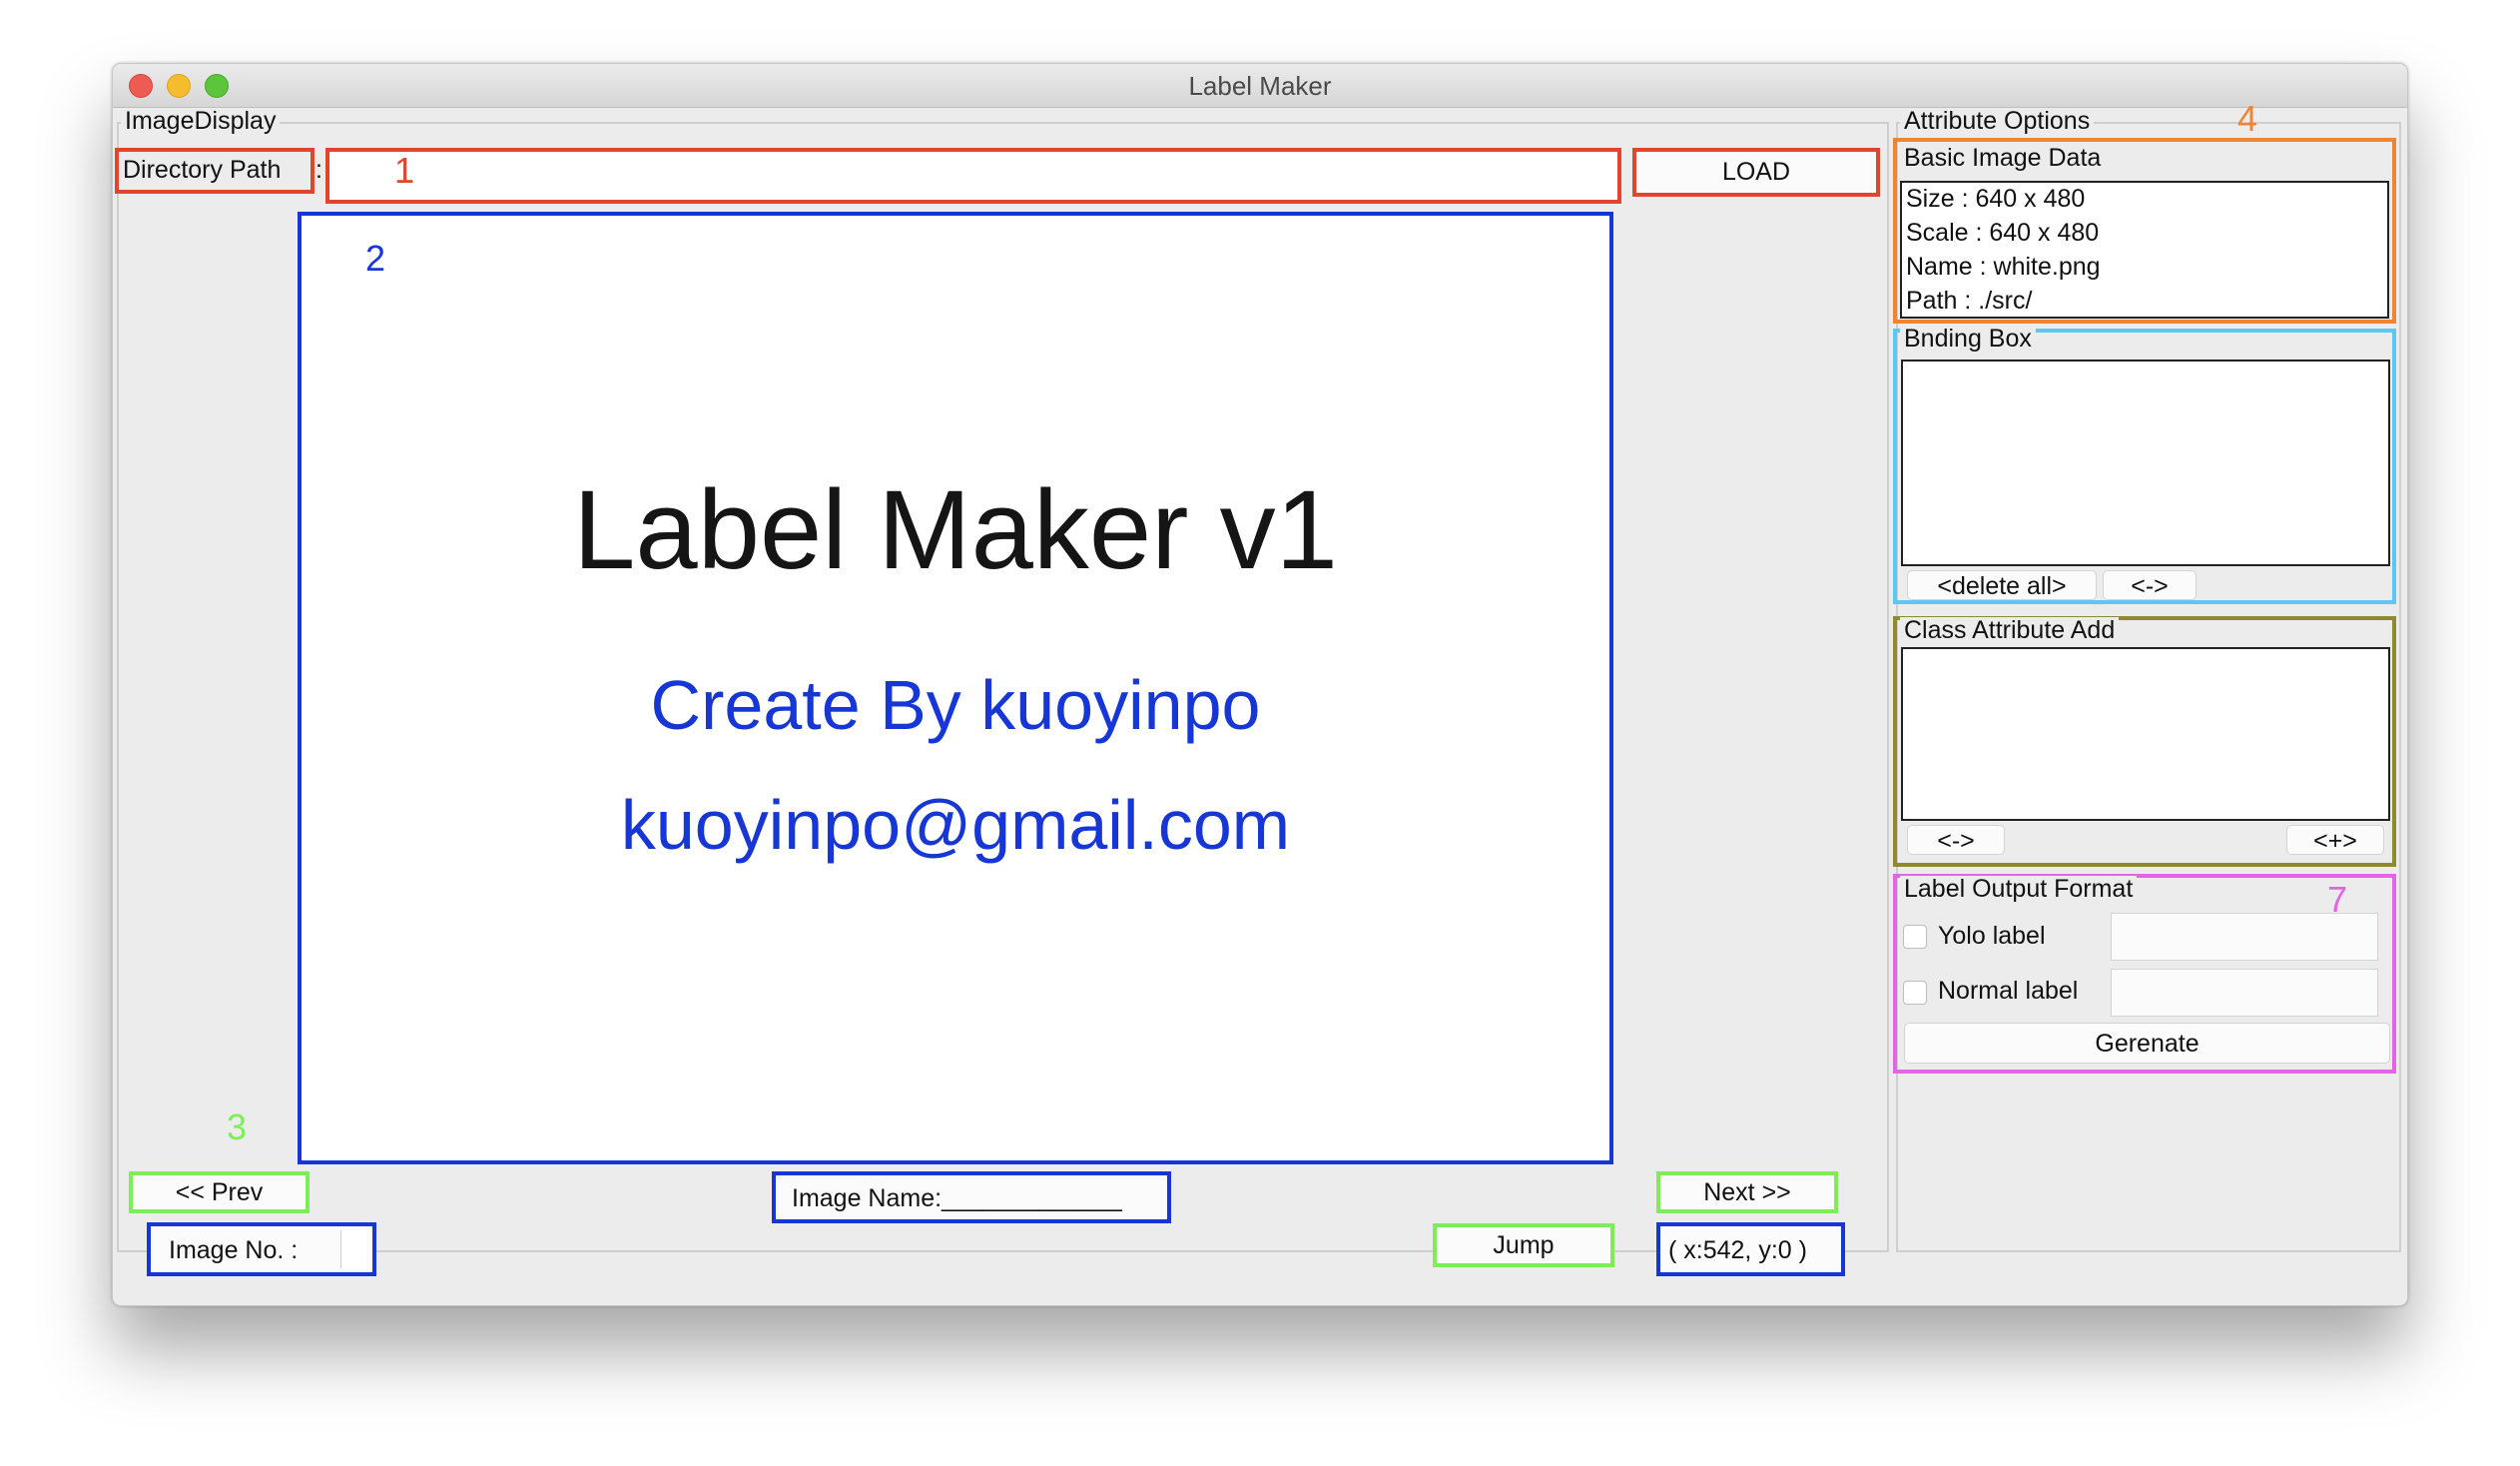 The height and width of the screenshot is (1466, 2520). What do you see at coordinates (955, 705) in the screenshot?
I see `canvas-subtitle: Create By kuoyinpo` at bounding box center [955, 705].